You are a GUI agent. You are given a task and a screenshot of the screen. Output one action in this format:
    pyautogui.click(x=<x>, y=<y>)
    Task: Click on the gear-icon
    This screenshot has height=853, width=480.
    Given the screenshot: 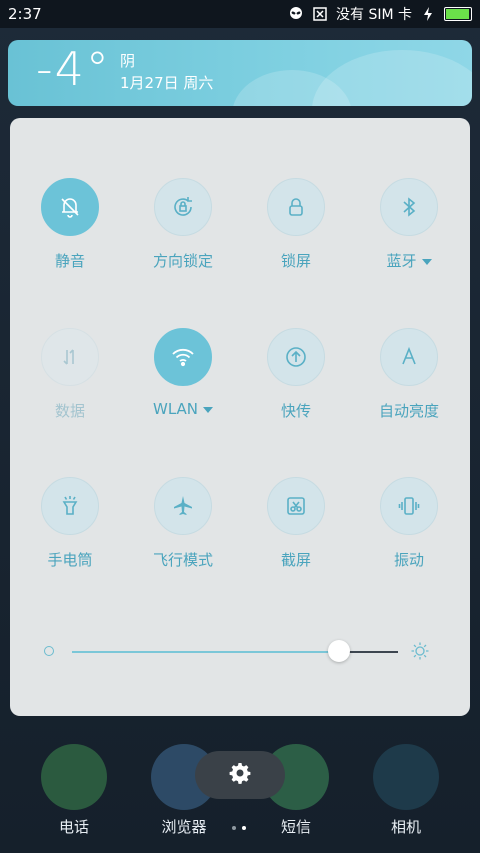 What is the action you would take?
    pyautogui.click(x=240, y=775)
    